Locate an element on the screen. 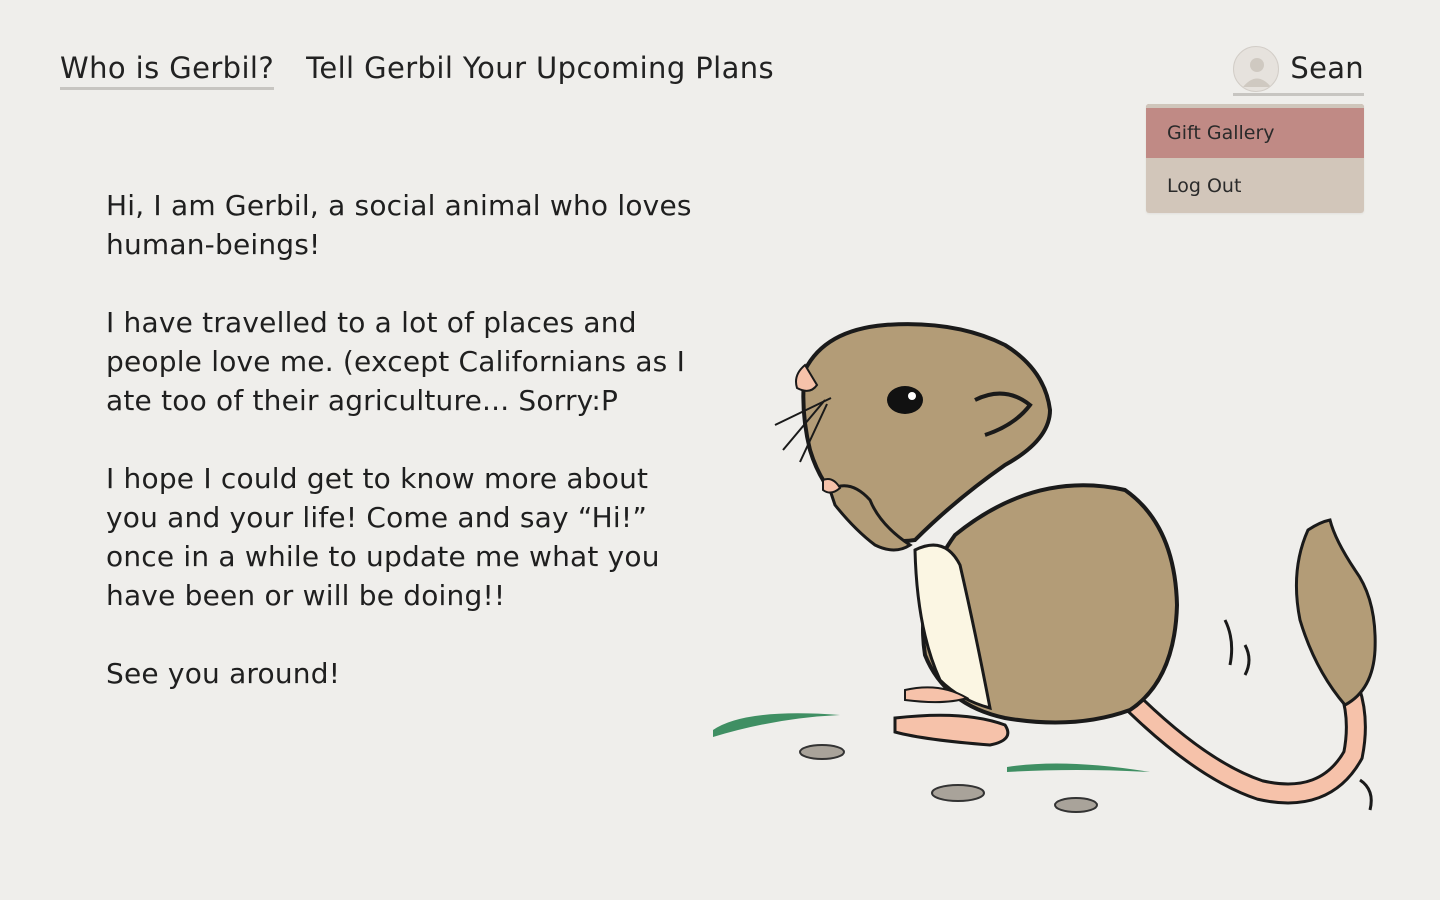  menu-item-gift-gallery: Gift Gallery is located at coordinates (1255, 131).